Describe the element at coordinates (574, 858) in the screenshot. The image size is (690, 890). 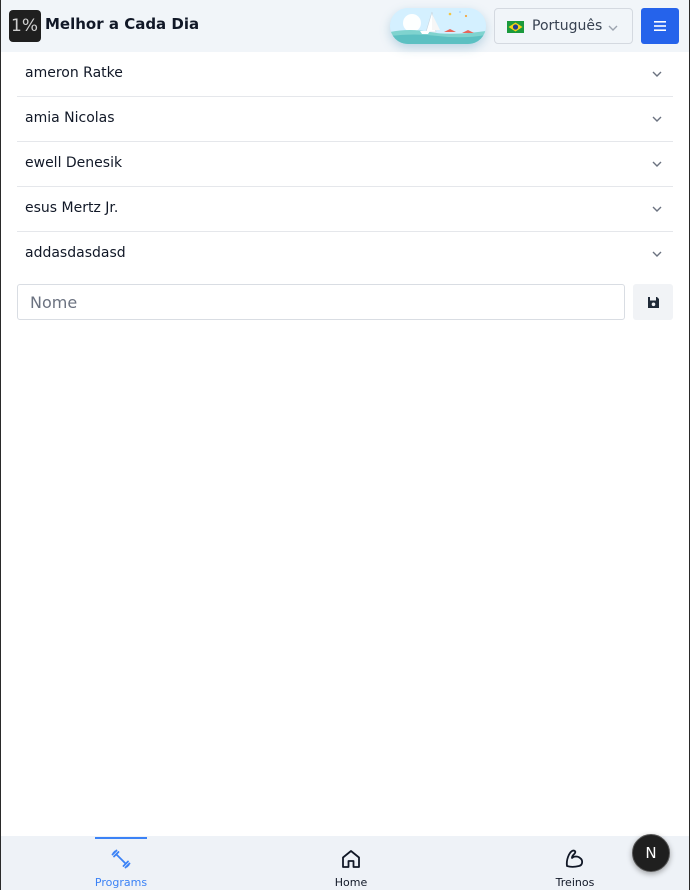
I see `flexed-bicep-icon` at that location.